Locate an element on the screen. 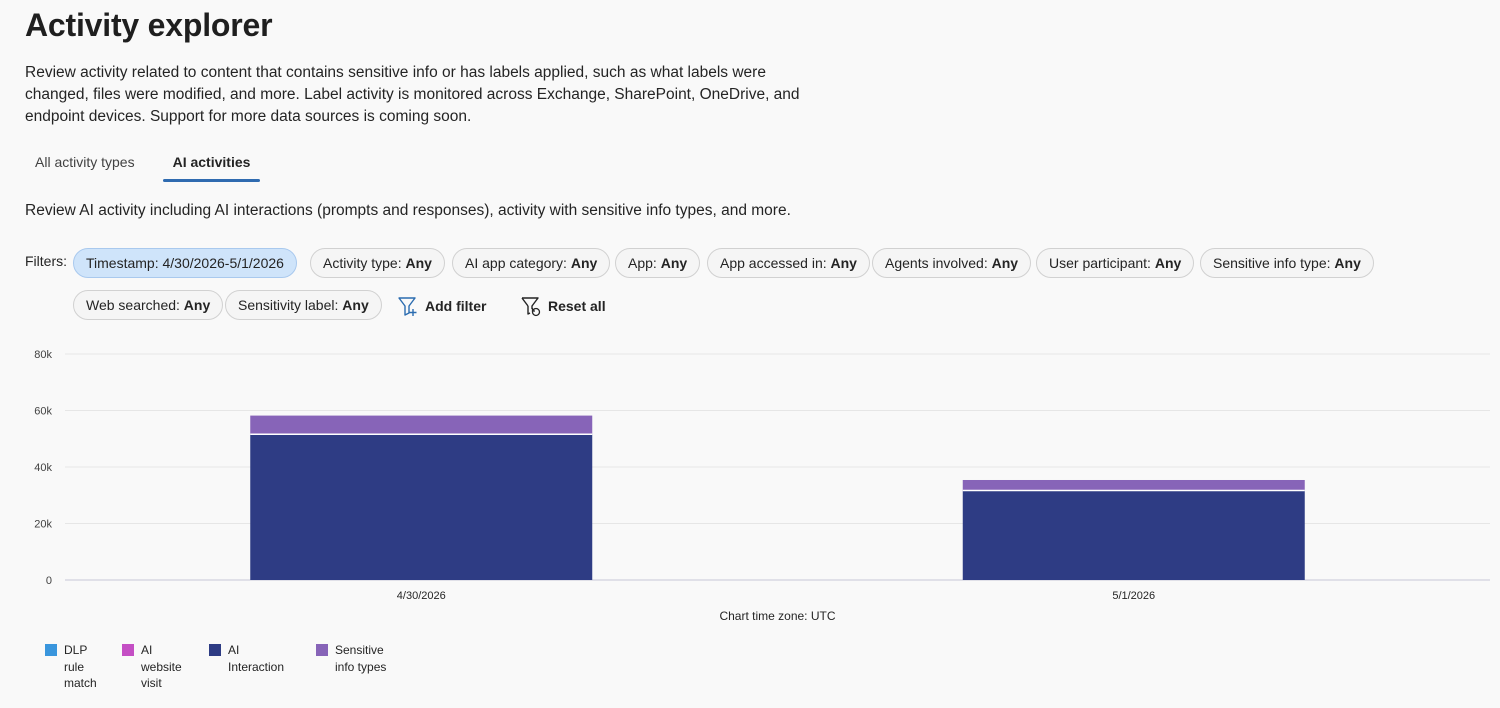 The image size is (1500, 708). y-tick-label: 0 is located at coordinates (49, 581).